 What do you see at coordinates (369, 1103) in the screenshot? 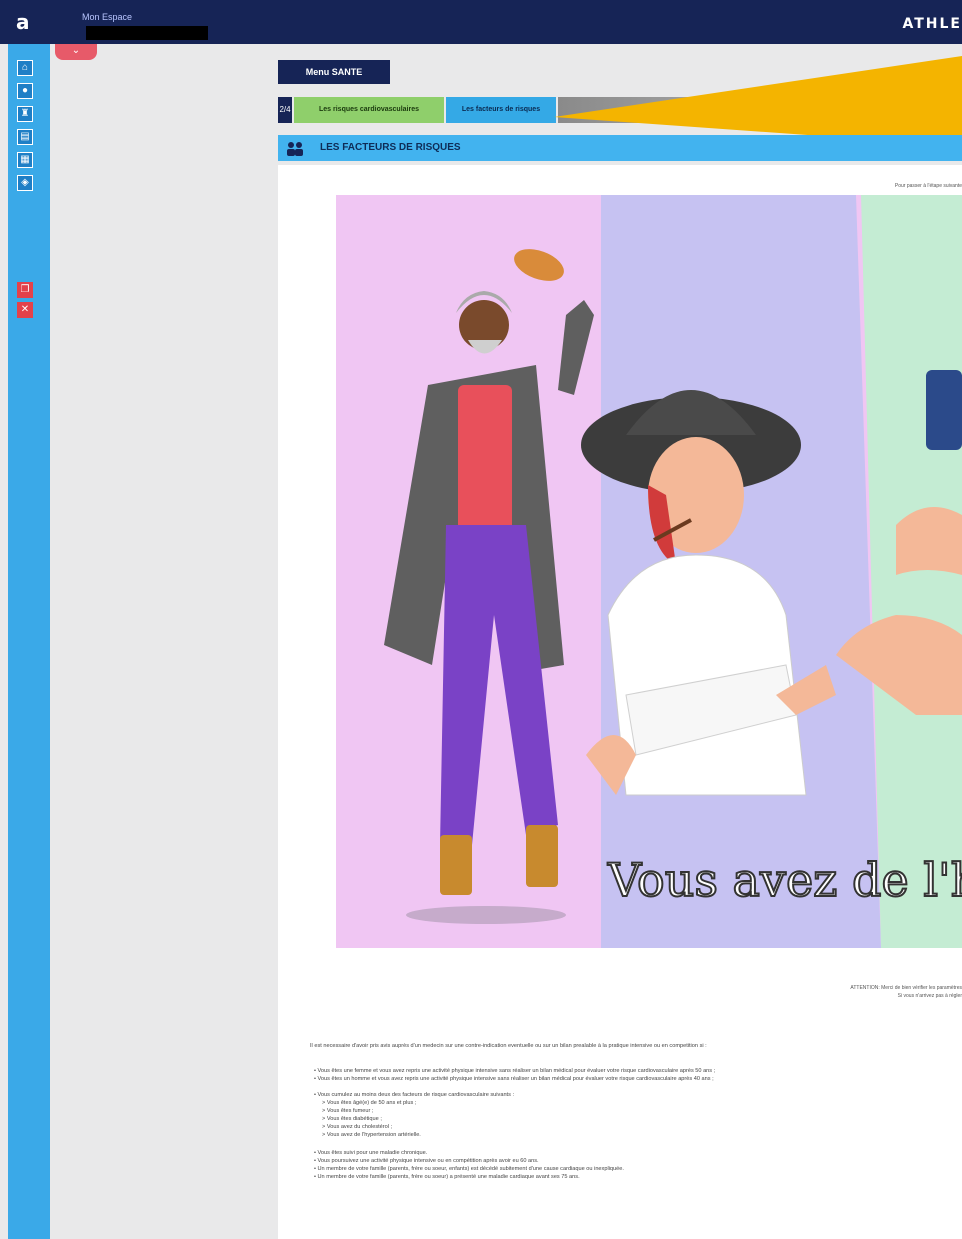
I see `list-item: > Vous êtes âgé(e) de 50 ans et plus ;` at bounding box center [369, 1103].